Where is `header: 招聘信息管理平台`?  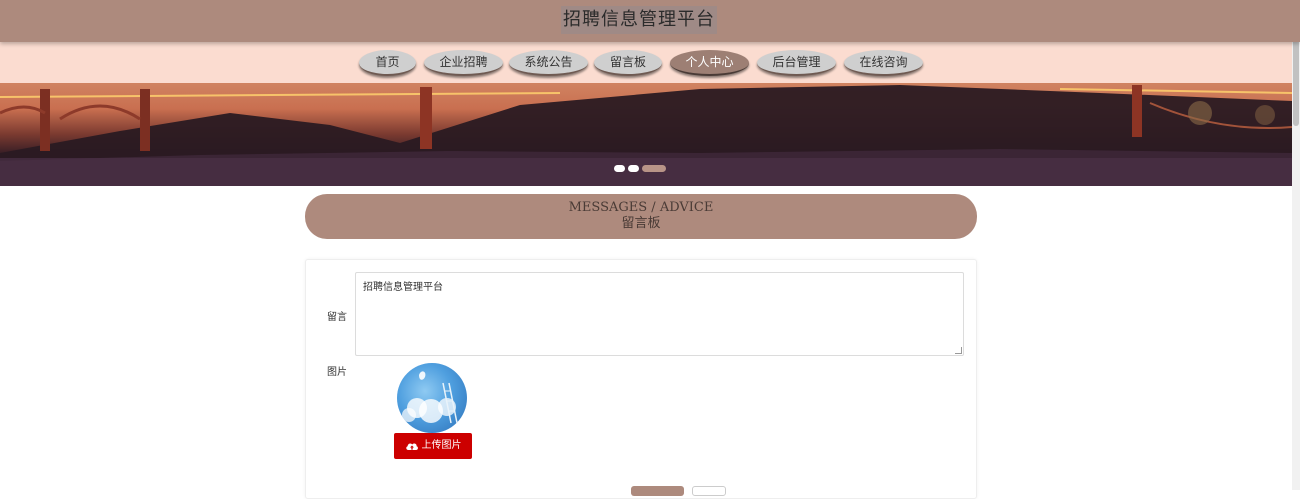
header: 招聘信息管理平台 is located at coordinates (650, 21).